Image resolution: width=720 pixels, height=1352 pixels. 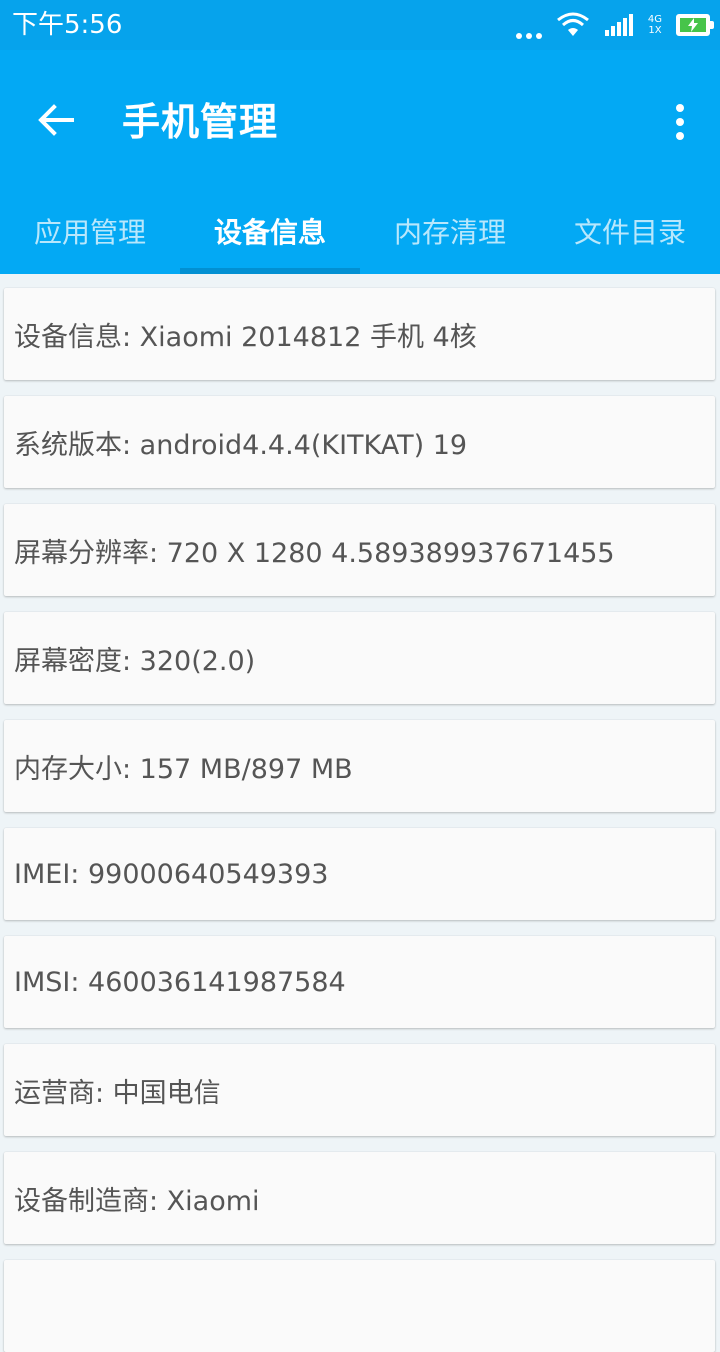 I want to click on list-item: IMSI: 460036141987584, so click(x=359, y=982).